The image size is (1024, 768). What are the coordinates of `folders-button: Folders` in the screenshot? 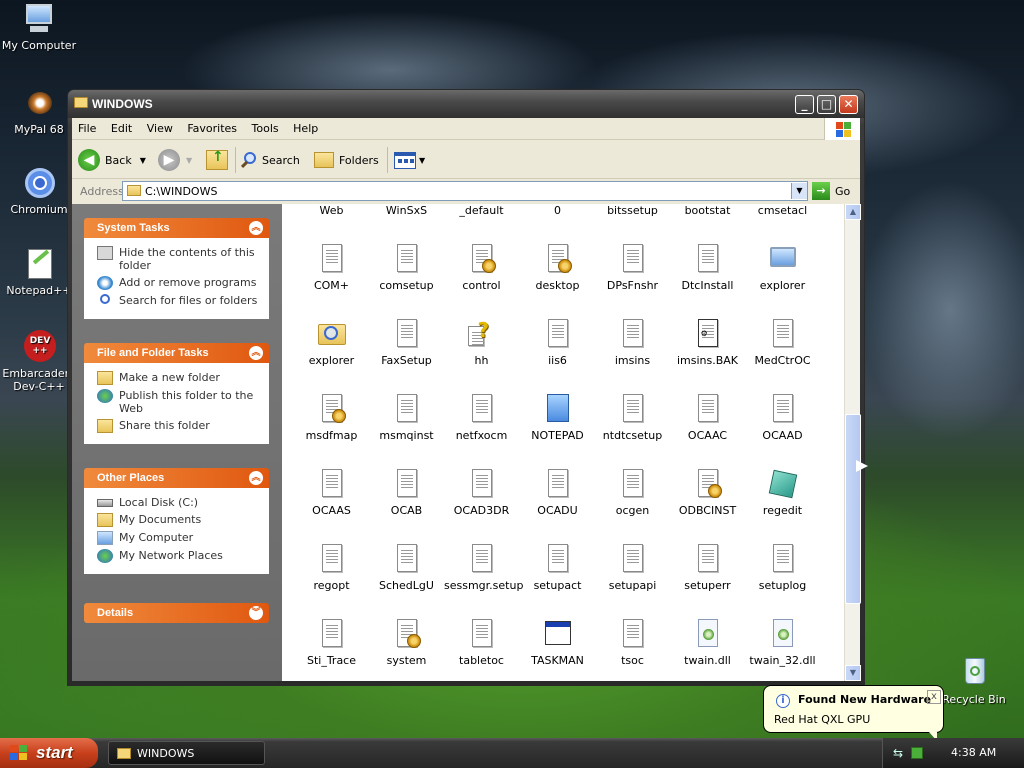 It's located at (346, 160).